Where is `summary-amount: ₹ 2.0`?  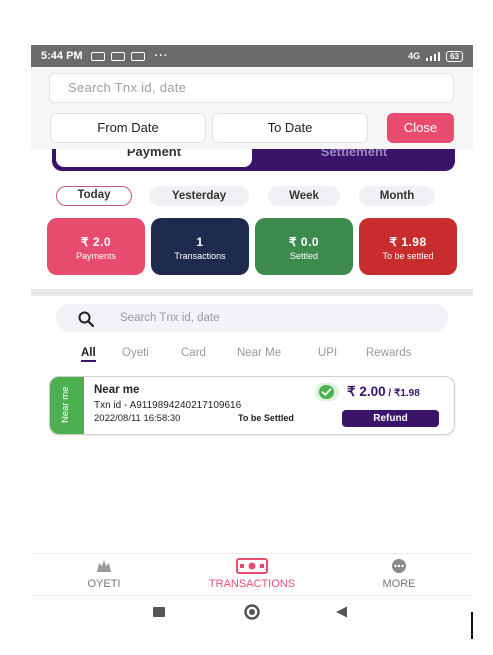
summary-amount: ₹ 2.0 is located at coordinates (96, 242).